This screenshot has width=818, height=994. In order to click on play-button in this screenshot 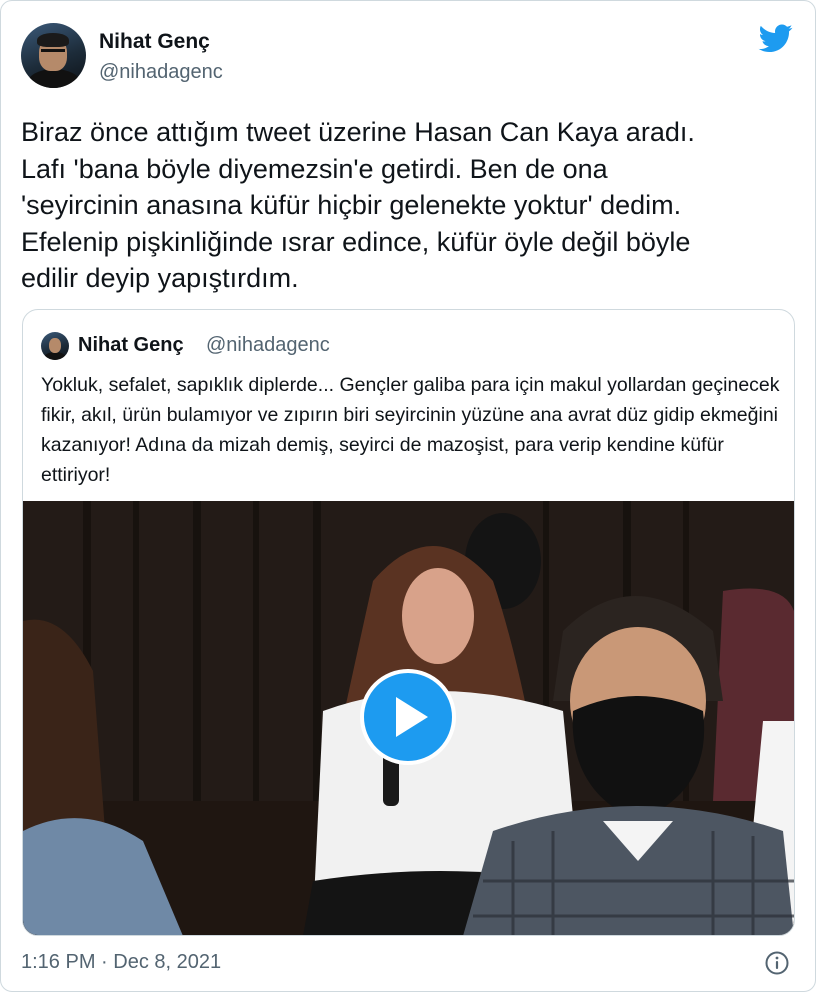, I will do `click(408, 717)`.